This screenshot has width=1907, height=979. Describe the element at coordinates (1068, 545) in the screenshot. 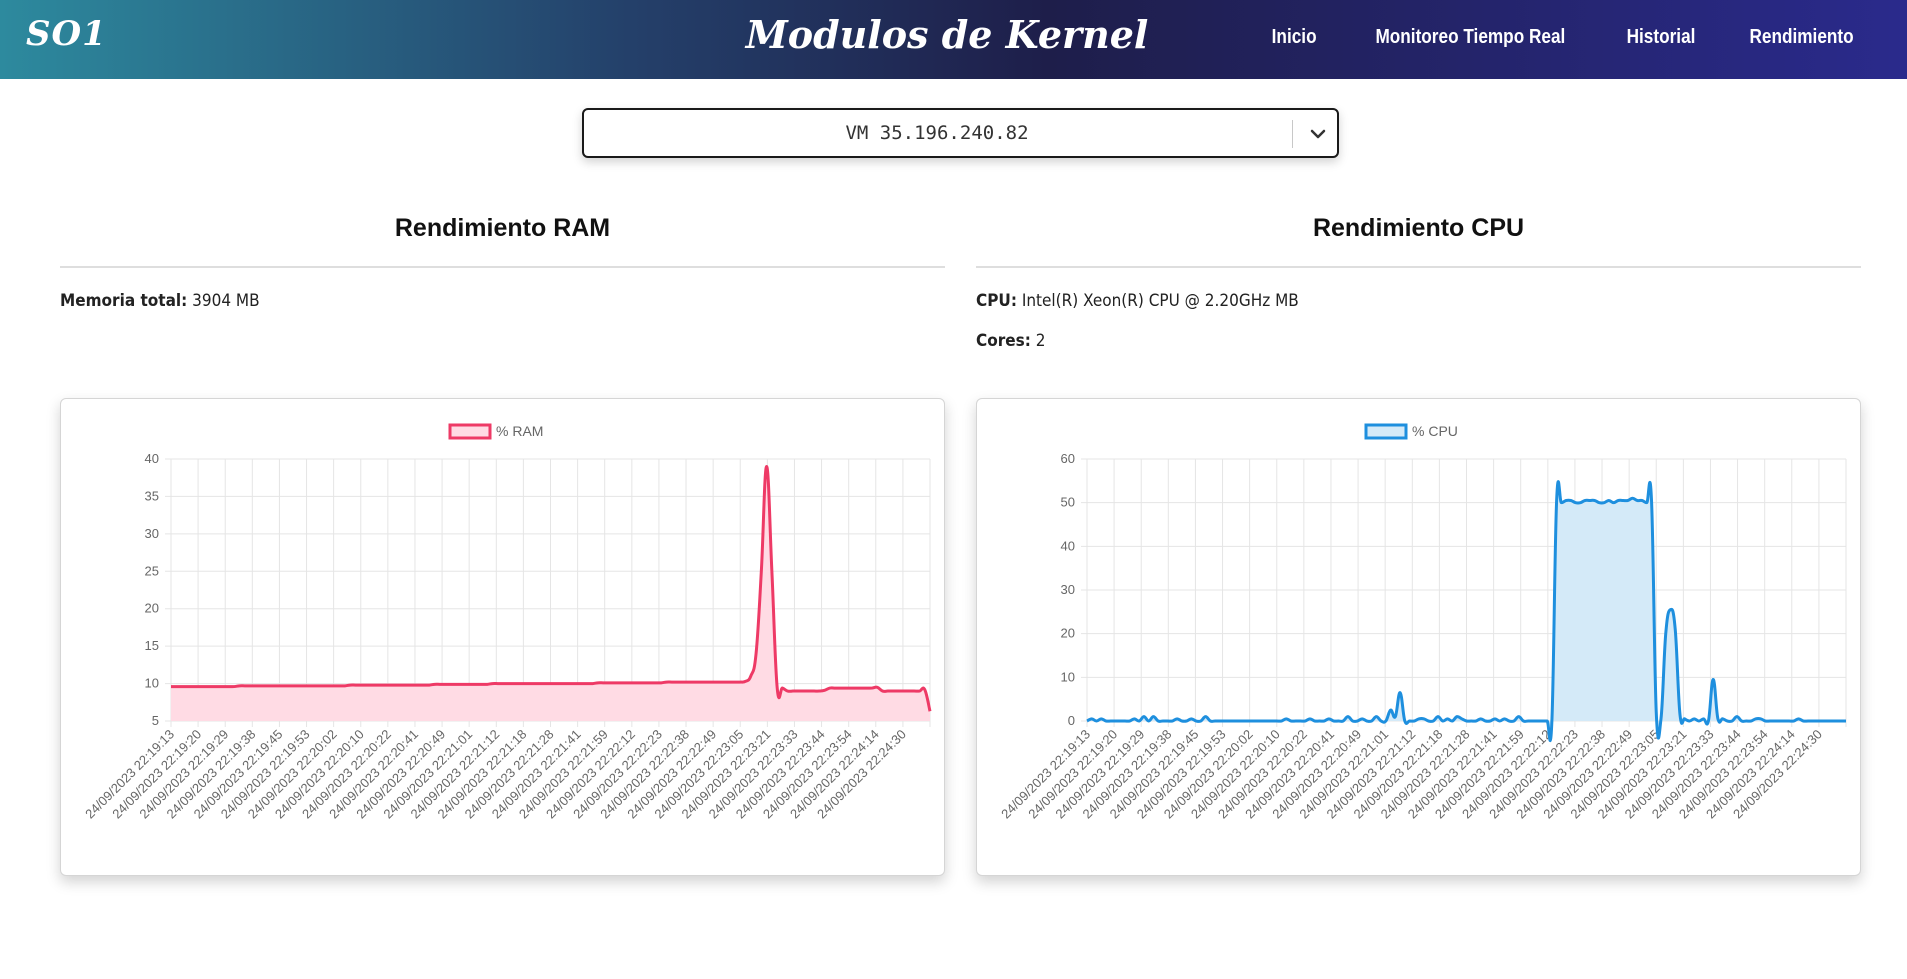

I see `cpu-y-tick-label: 40` at that location.